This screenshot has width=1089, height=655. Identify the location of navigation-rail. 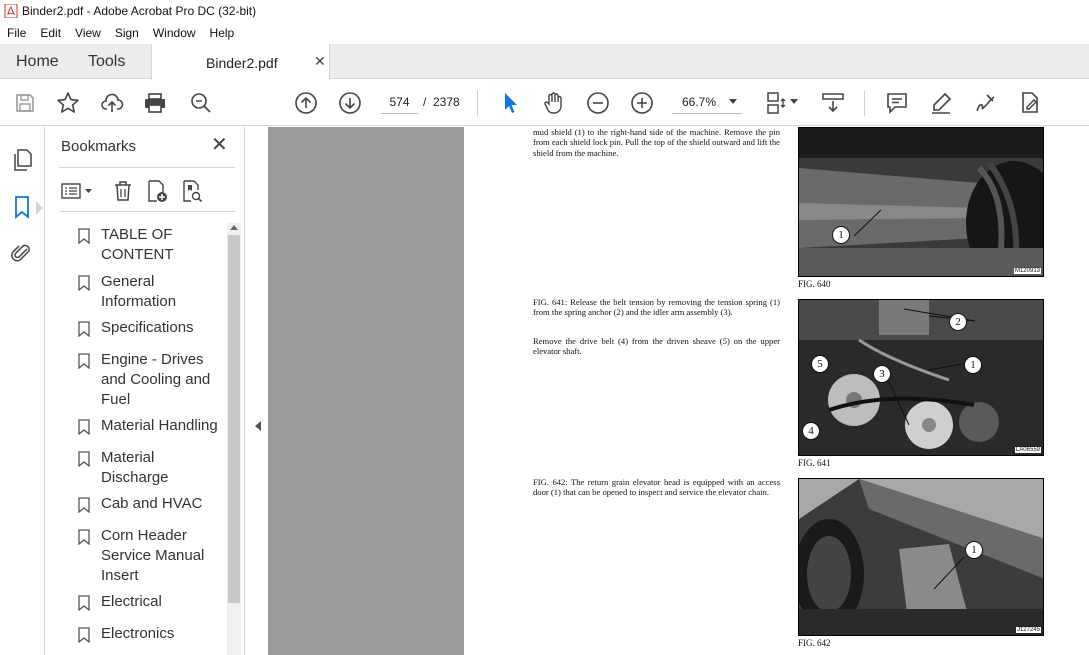
(22, 391).